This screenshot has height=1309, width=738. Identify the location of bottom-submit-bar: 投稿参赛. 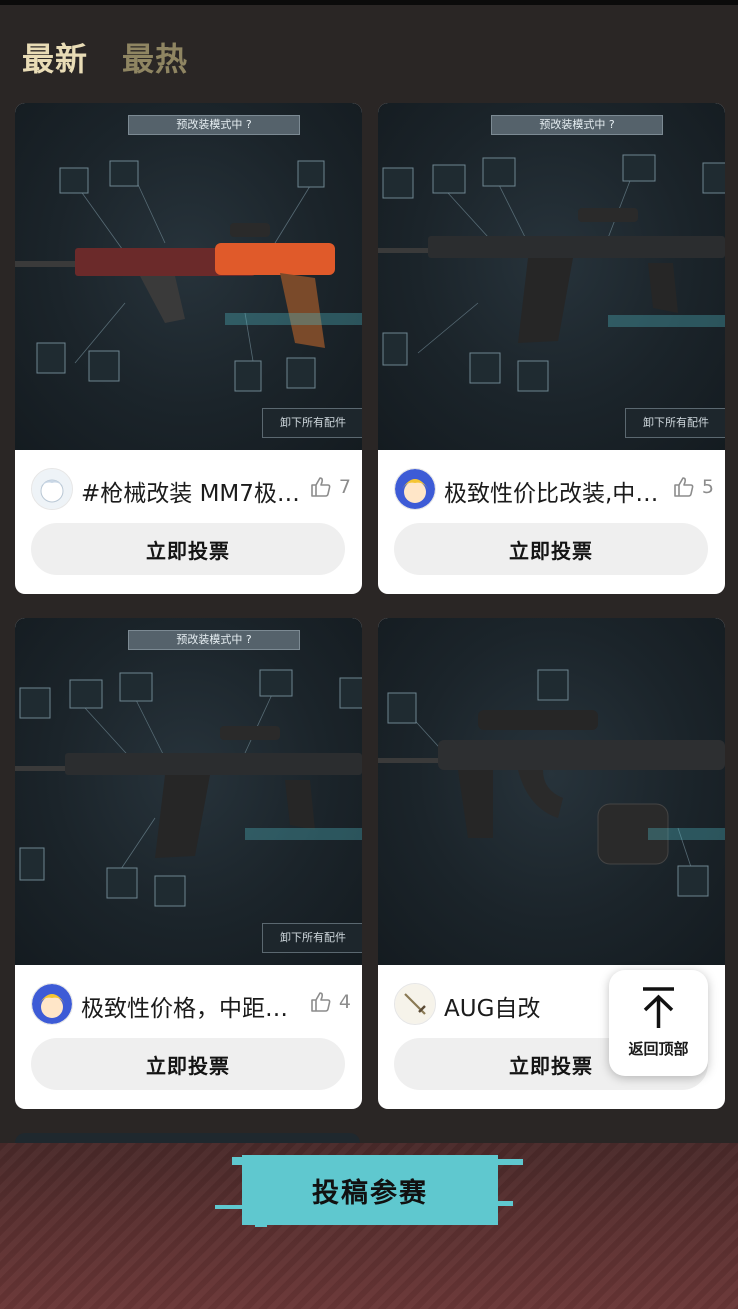
(369, 1226).